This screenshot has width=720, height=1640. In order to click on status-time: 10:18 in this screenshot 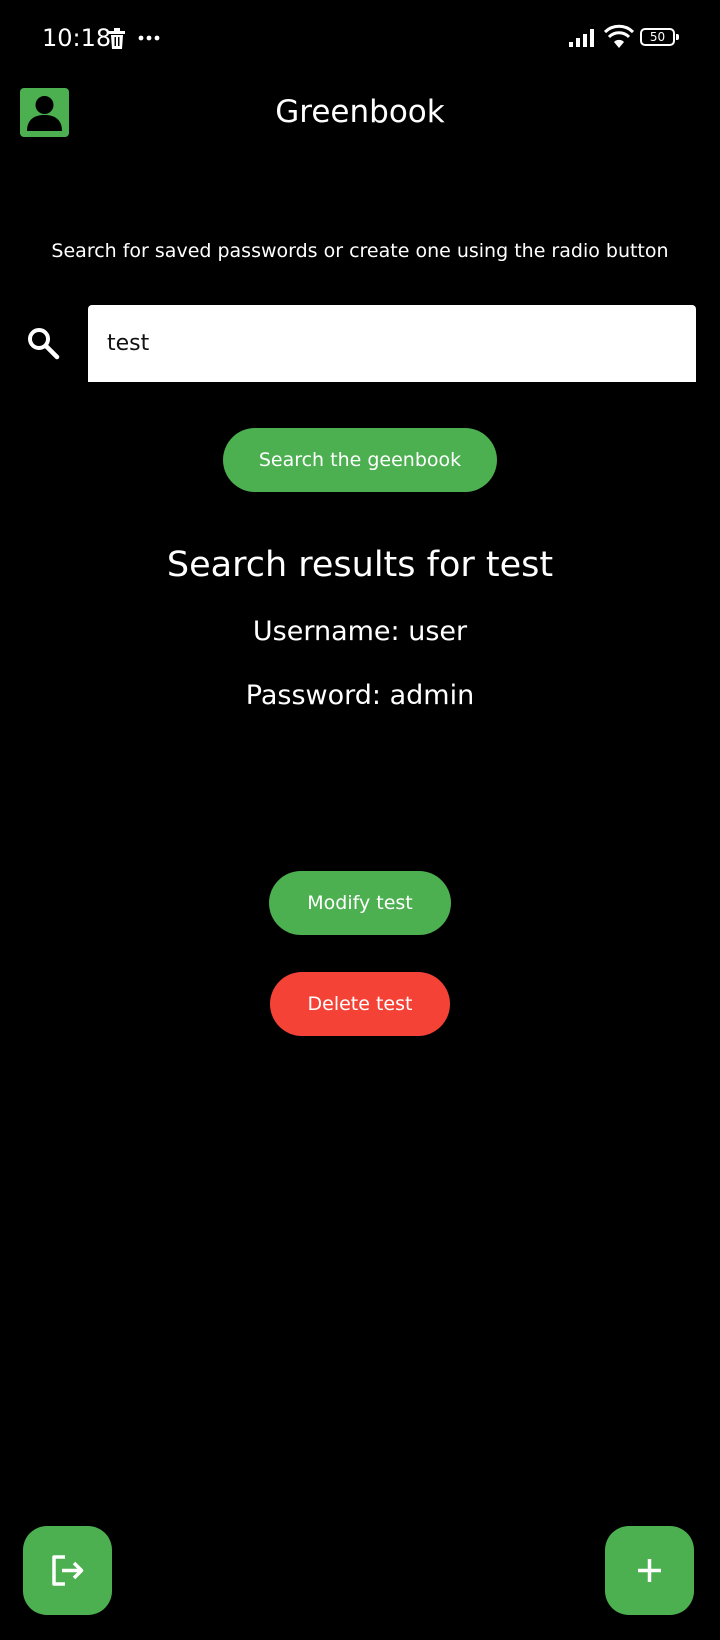, I will do `click(77, 38)`.